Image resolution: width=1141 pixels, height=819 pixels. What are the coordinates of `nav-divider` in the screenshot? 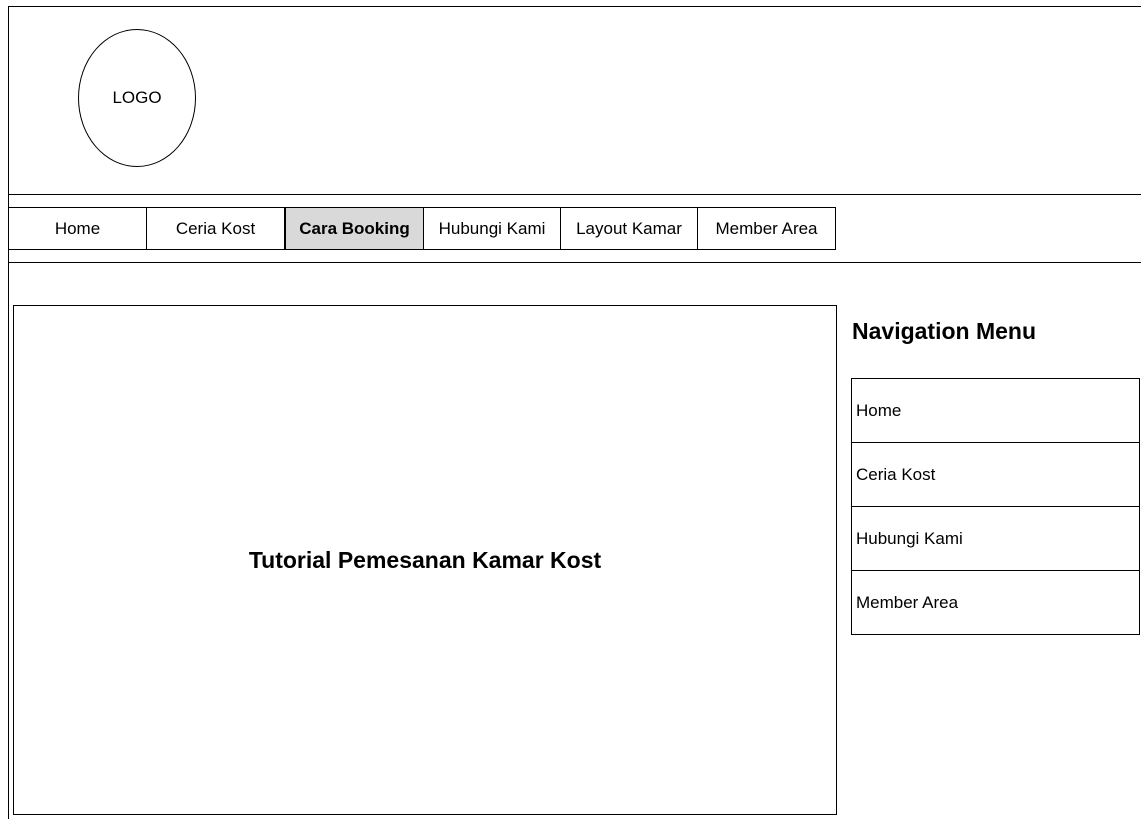 It's located at (574, 262).